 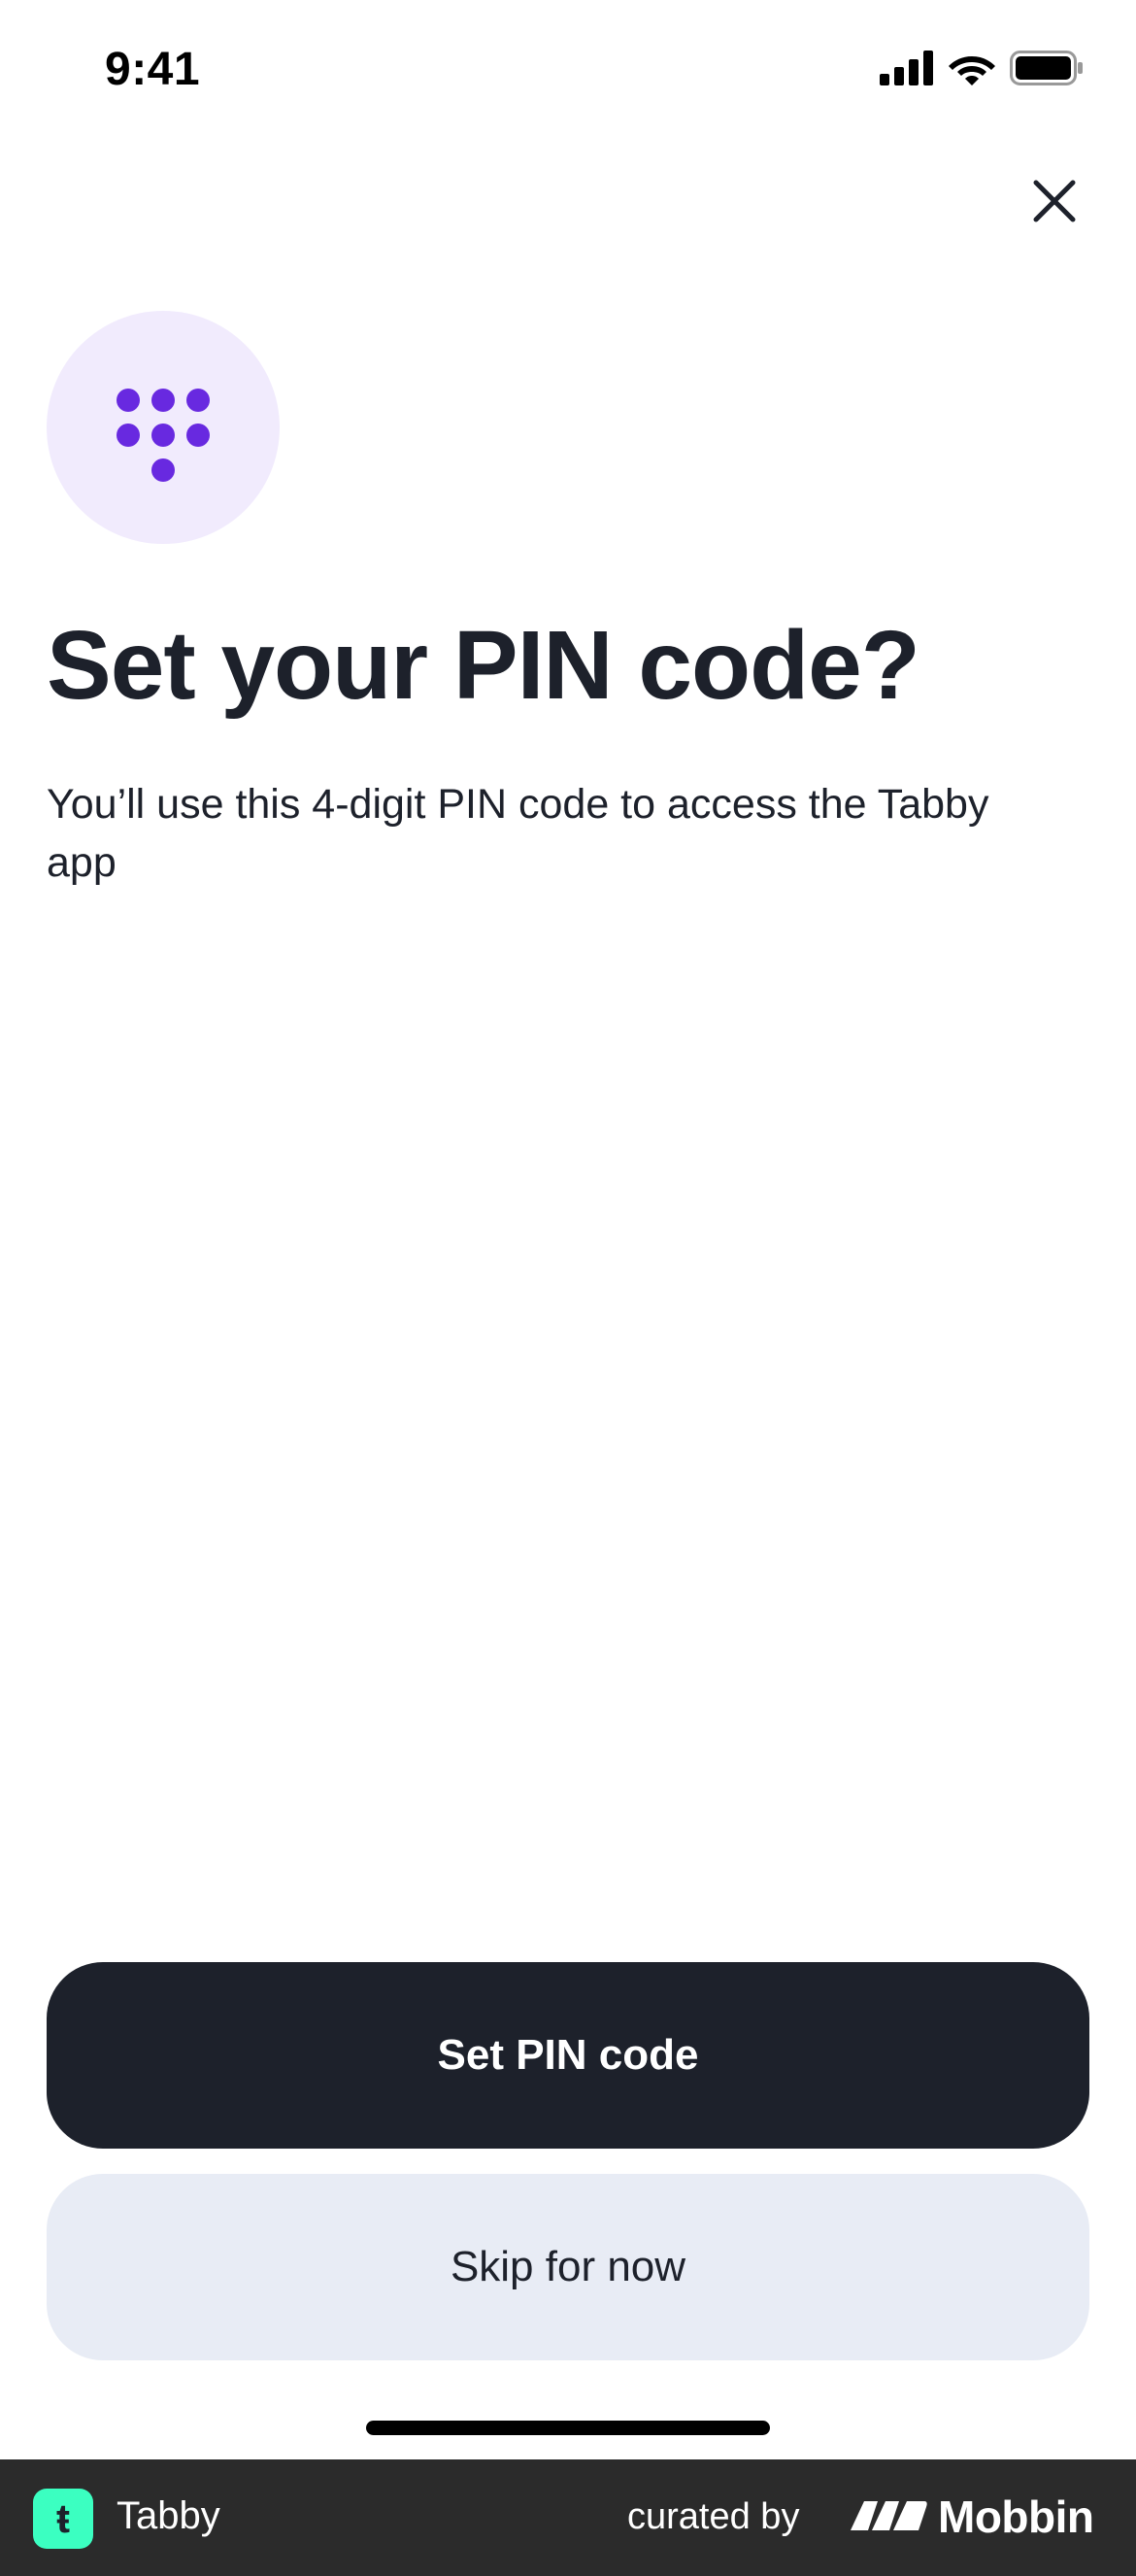 What do you see at coordinates (168, 2515) in the screenshot?
I see `app-name: Tabby` at bounding box center [168, 2515].